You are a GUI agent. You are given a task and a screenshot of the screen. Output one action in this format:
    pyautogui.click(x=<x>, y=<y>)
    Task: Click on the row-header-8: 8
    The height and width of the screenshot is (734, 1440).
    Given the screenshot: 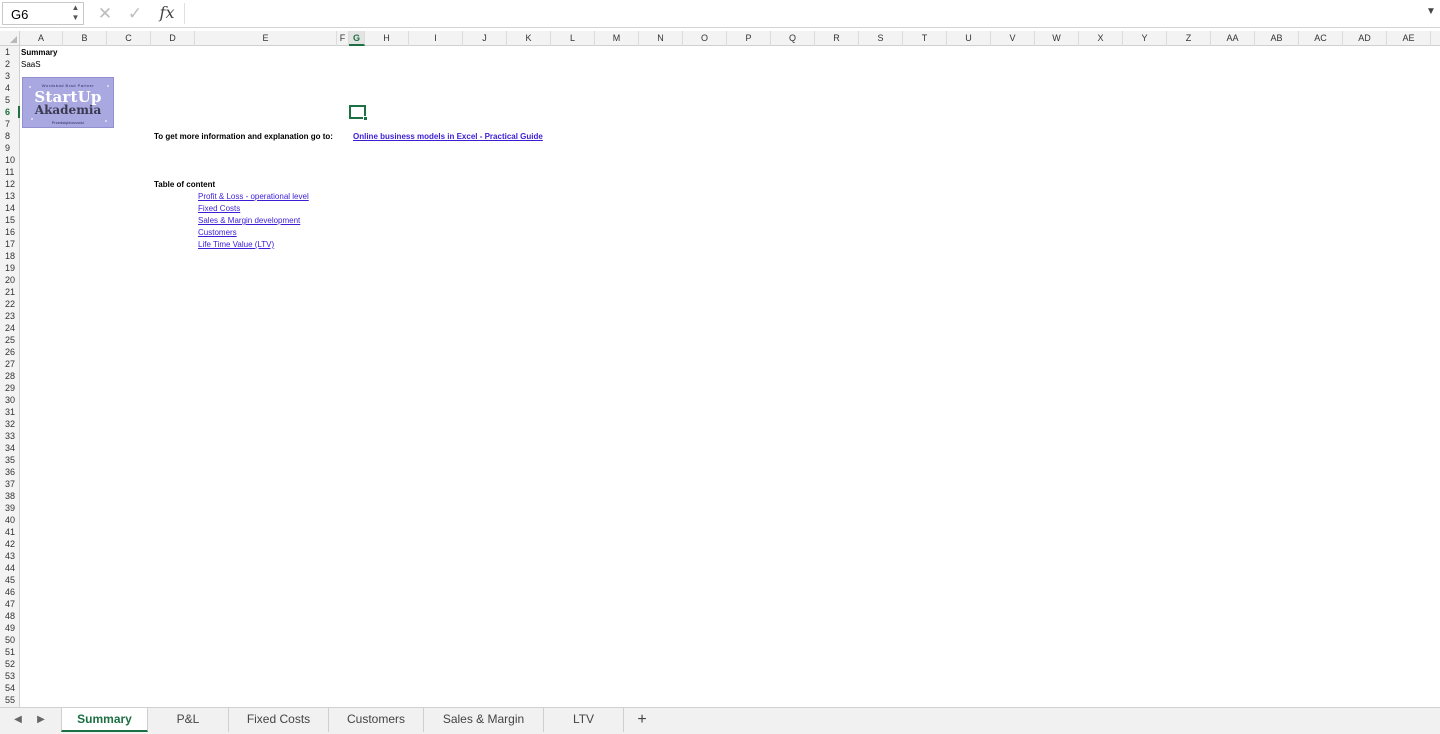 What is the action you would take?
    pyautogui.click(x=10, y=136)
    